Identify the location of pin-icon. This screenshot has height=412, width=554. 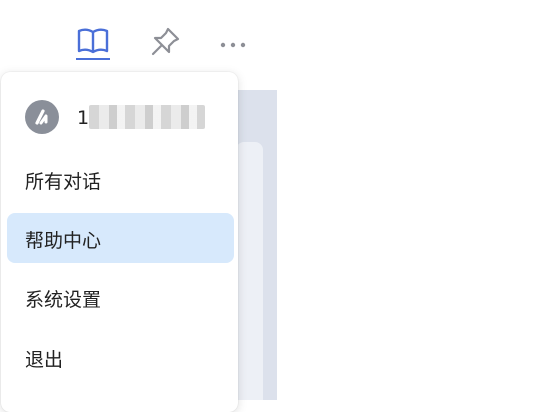
(165, 44).